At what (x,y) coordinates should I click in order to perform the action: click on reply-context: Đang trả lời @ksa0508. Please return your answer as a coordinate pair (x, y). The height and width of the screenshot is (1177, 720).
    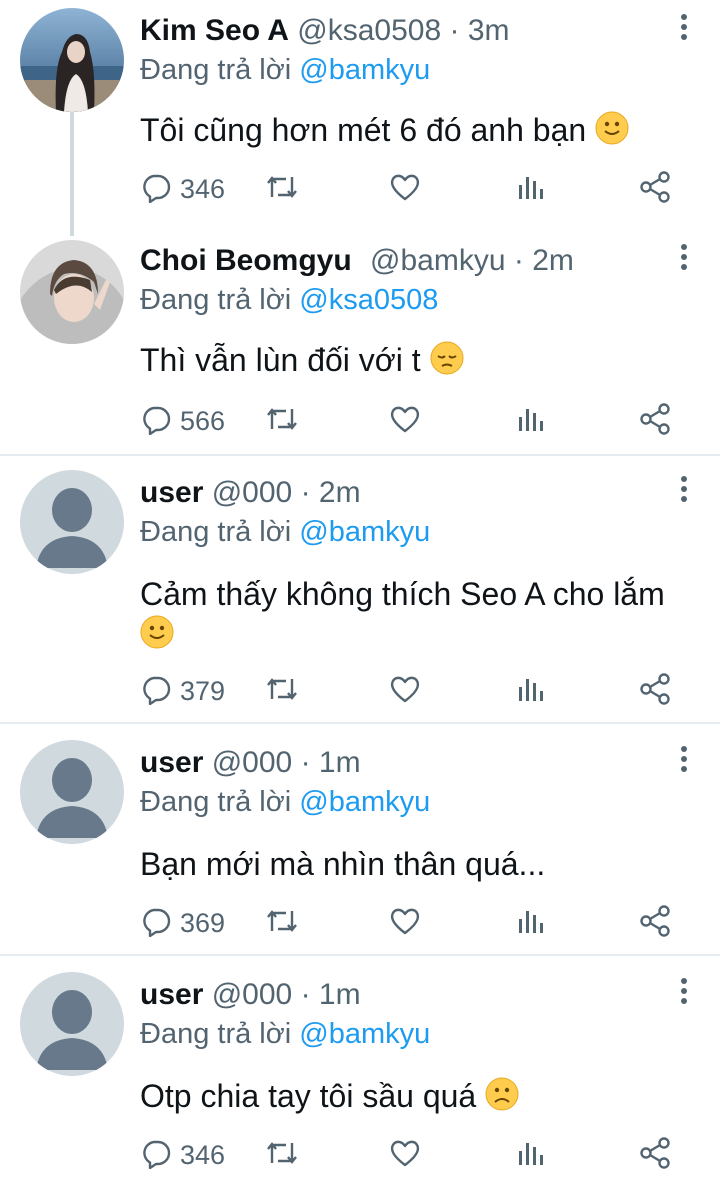
    Looking at the image, I should click on (289, 300).